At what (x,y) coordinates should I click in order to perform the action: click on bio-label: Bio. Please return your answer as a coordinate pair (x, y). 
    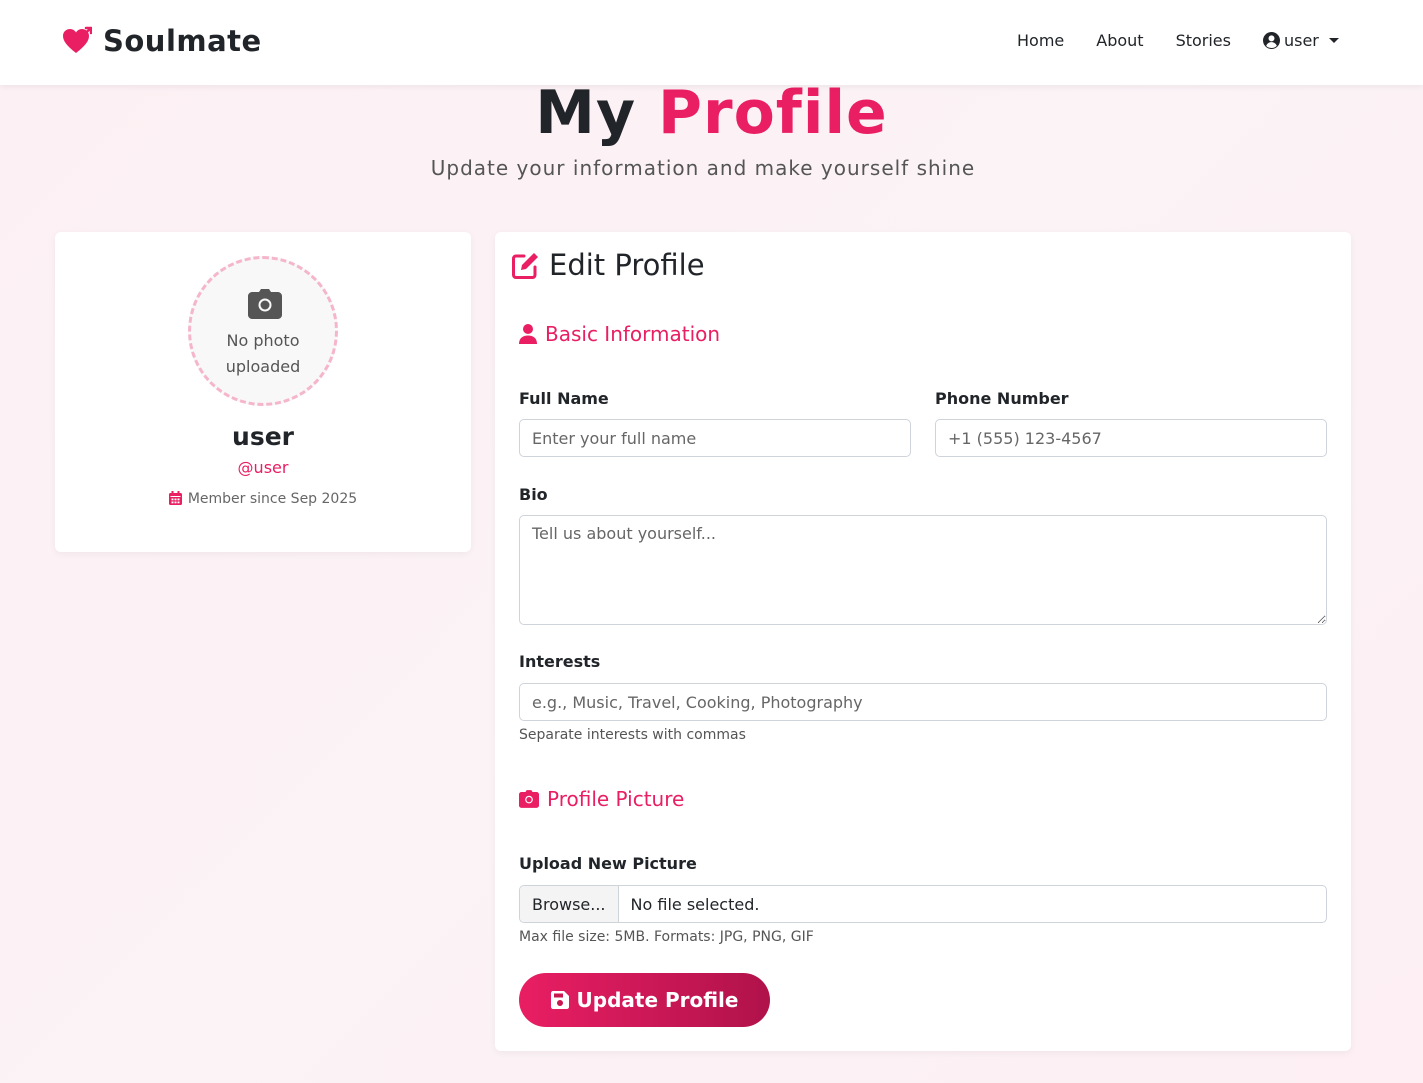
    Looking at the image, I should click on (533, 494).